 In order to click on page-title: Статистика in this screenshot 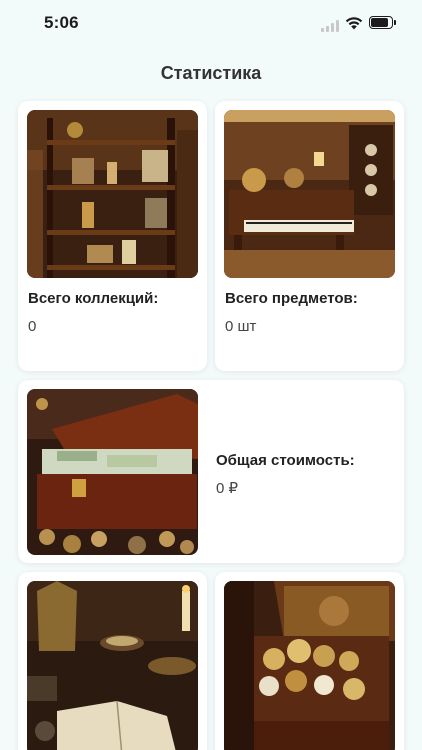, I will do `click(211, 73)`.